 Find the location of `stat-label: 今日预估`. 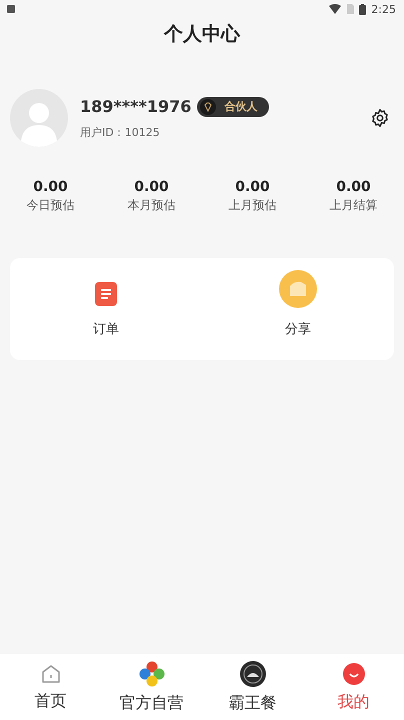

stat-label: 今日预估 is located at coordinates (50, 205).